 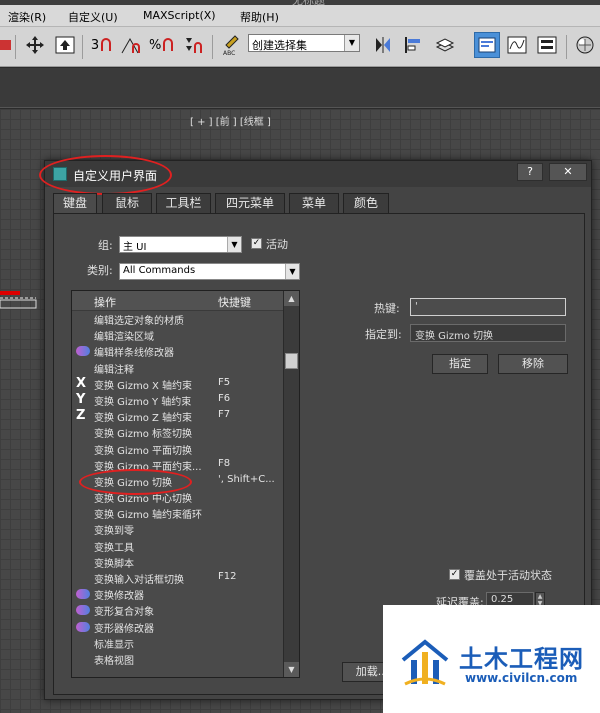 What do you see at coordinates (250, 203) in the screenshot?
I see `tab-quad-menus: 四元菜单` at bounding box center [250, 203].